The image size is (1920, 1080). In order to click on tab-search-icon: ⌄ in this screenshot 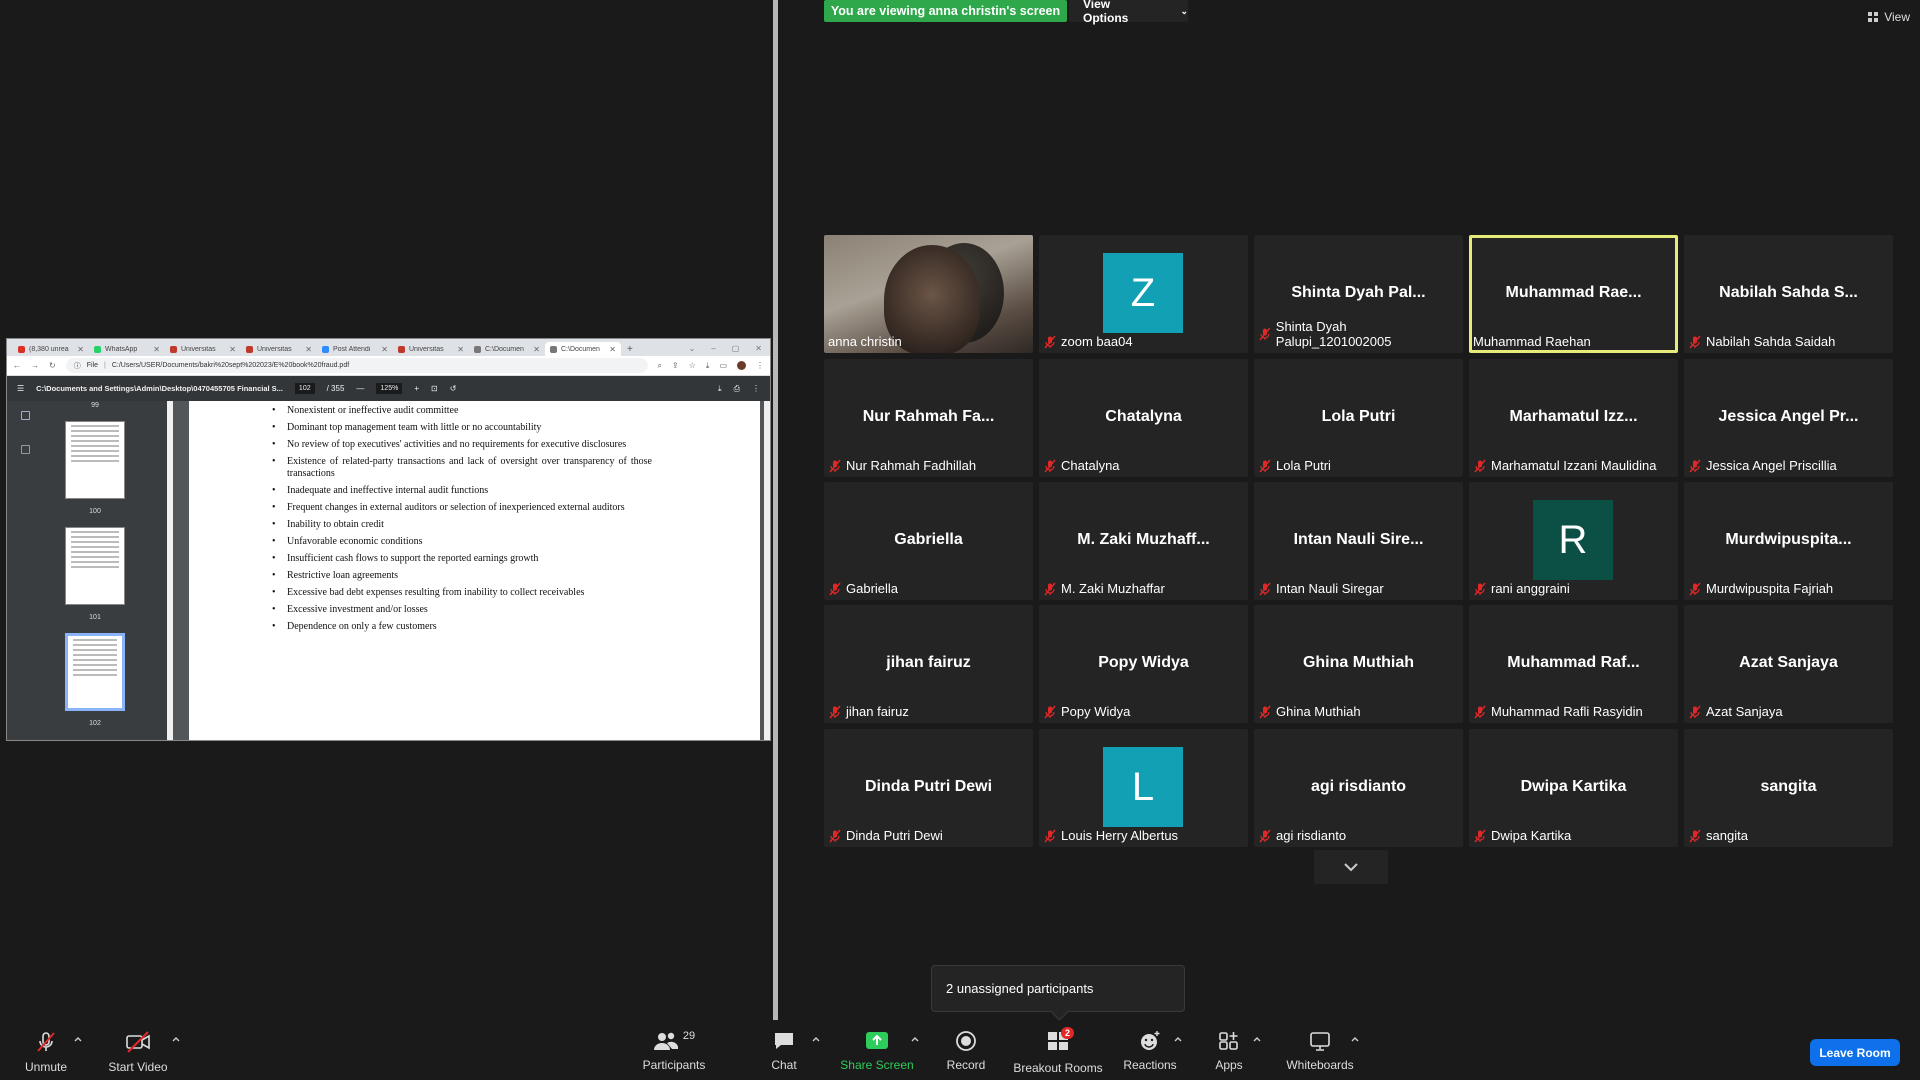, I will do `click(692, 348)`.